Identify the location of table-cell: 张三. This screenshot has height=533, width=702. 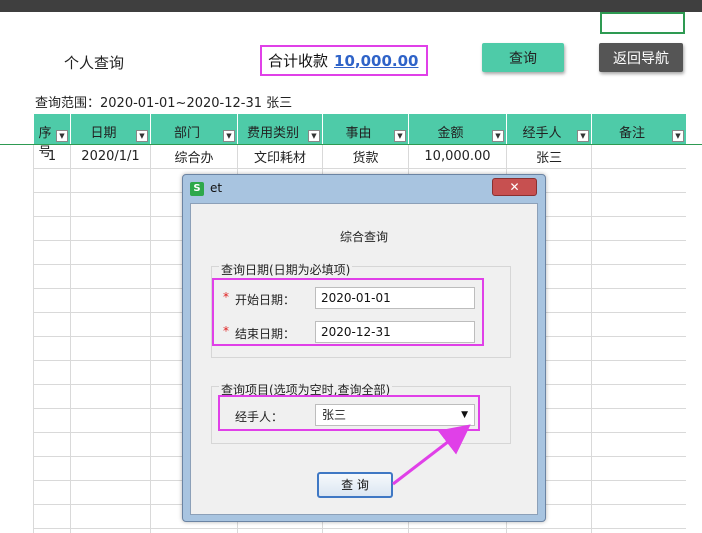
(549, 157).